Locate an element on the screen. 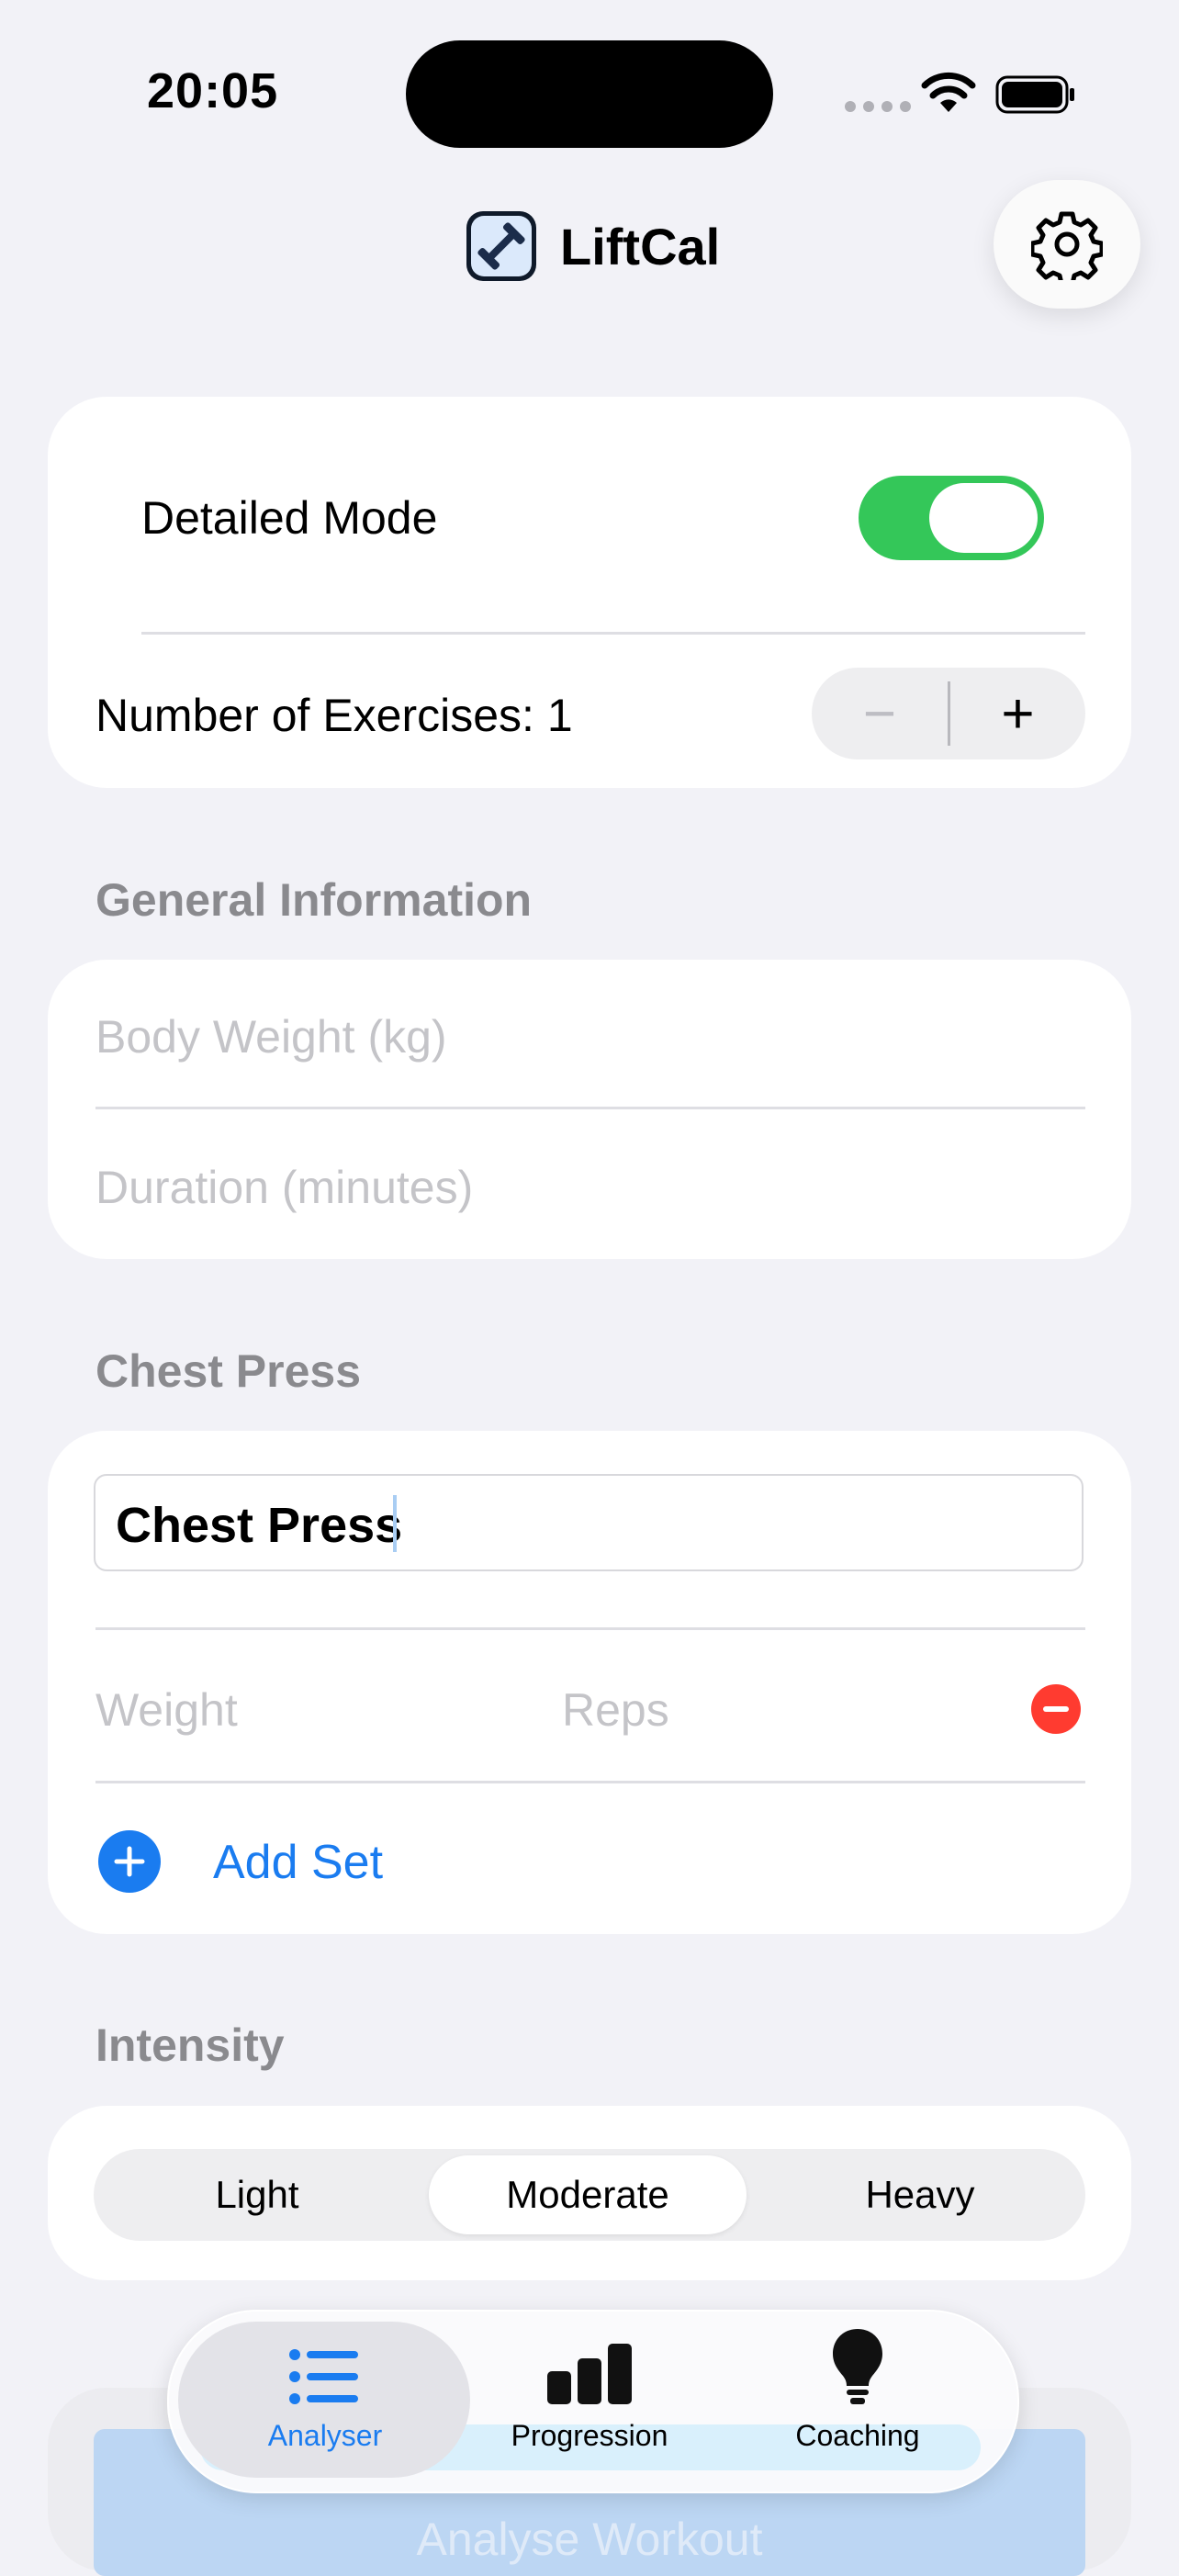 This screenshot has height=2576, width=1179. toggle-knob is located at coordinates (983, 518).